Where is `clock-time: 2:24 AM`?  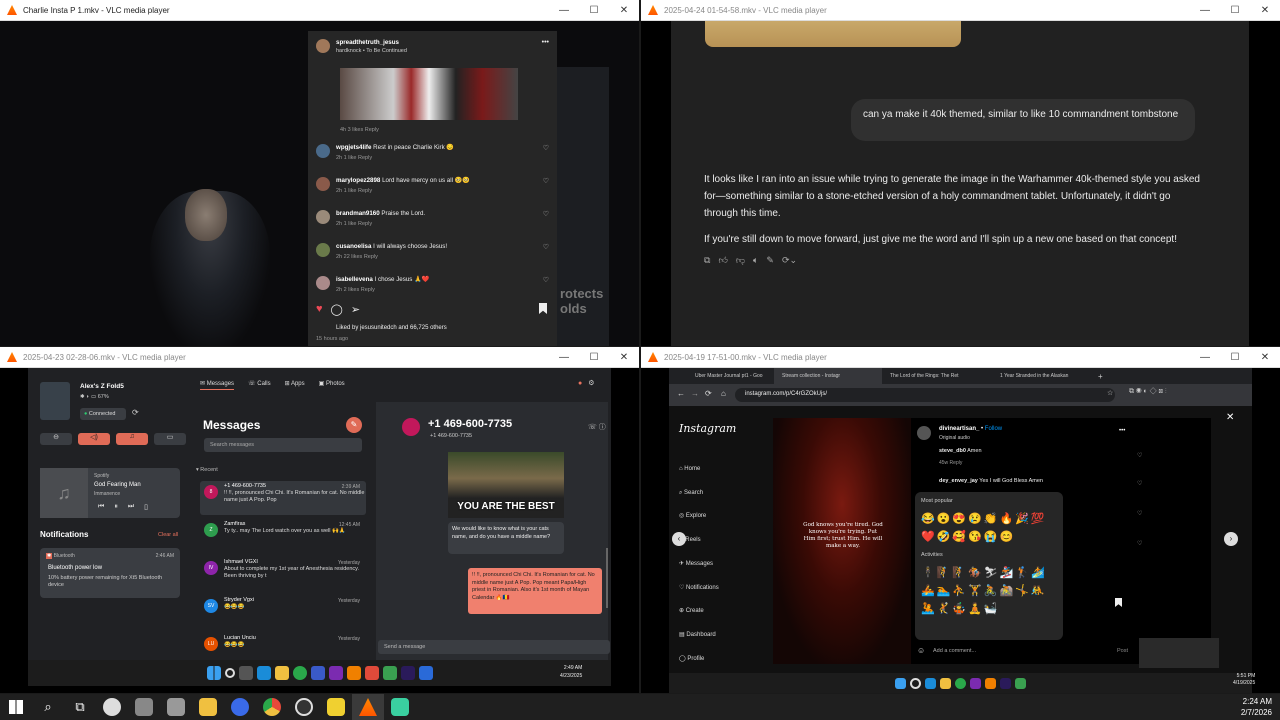
clock-time: 2:24 AM is located at coordinates (1256, 701).